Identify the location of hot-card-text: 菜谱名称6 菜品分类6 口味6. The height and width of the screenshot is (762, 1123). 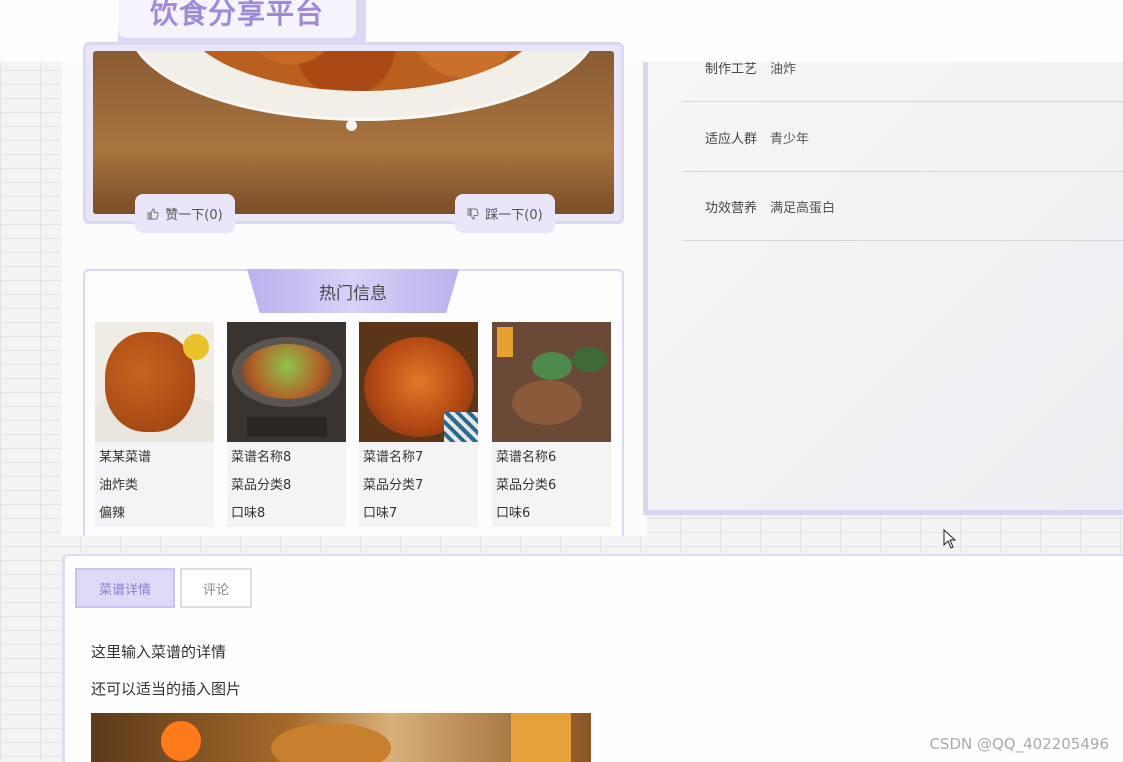
(551, 485).